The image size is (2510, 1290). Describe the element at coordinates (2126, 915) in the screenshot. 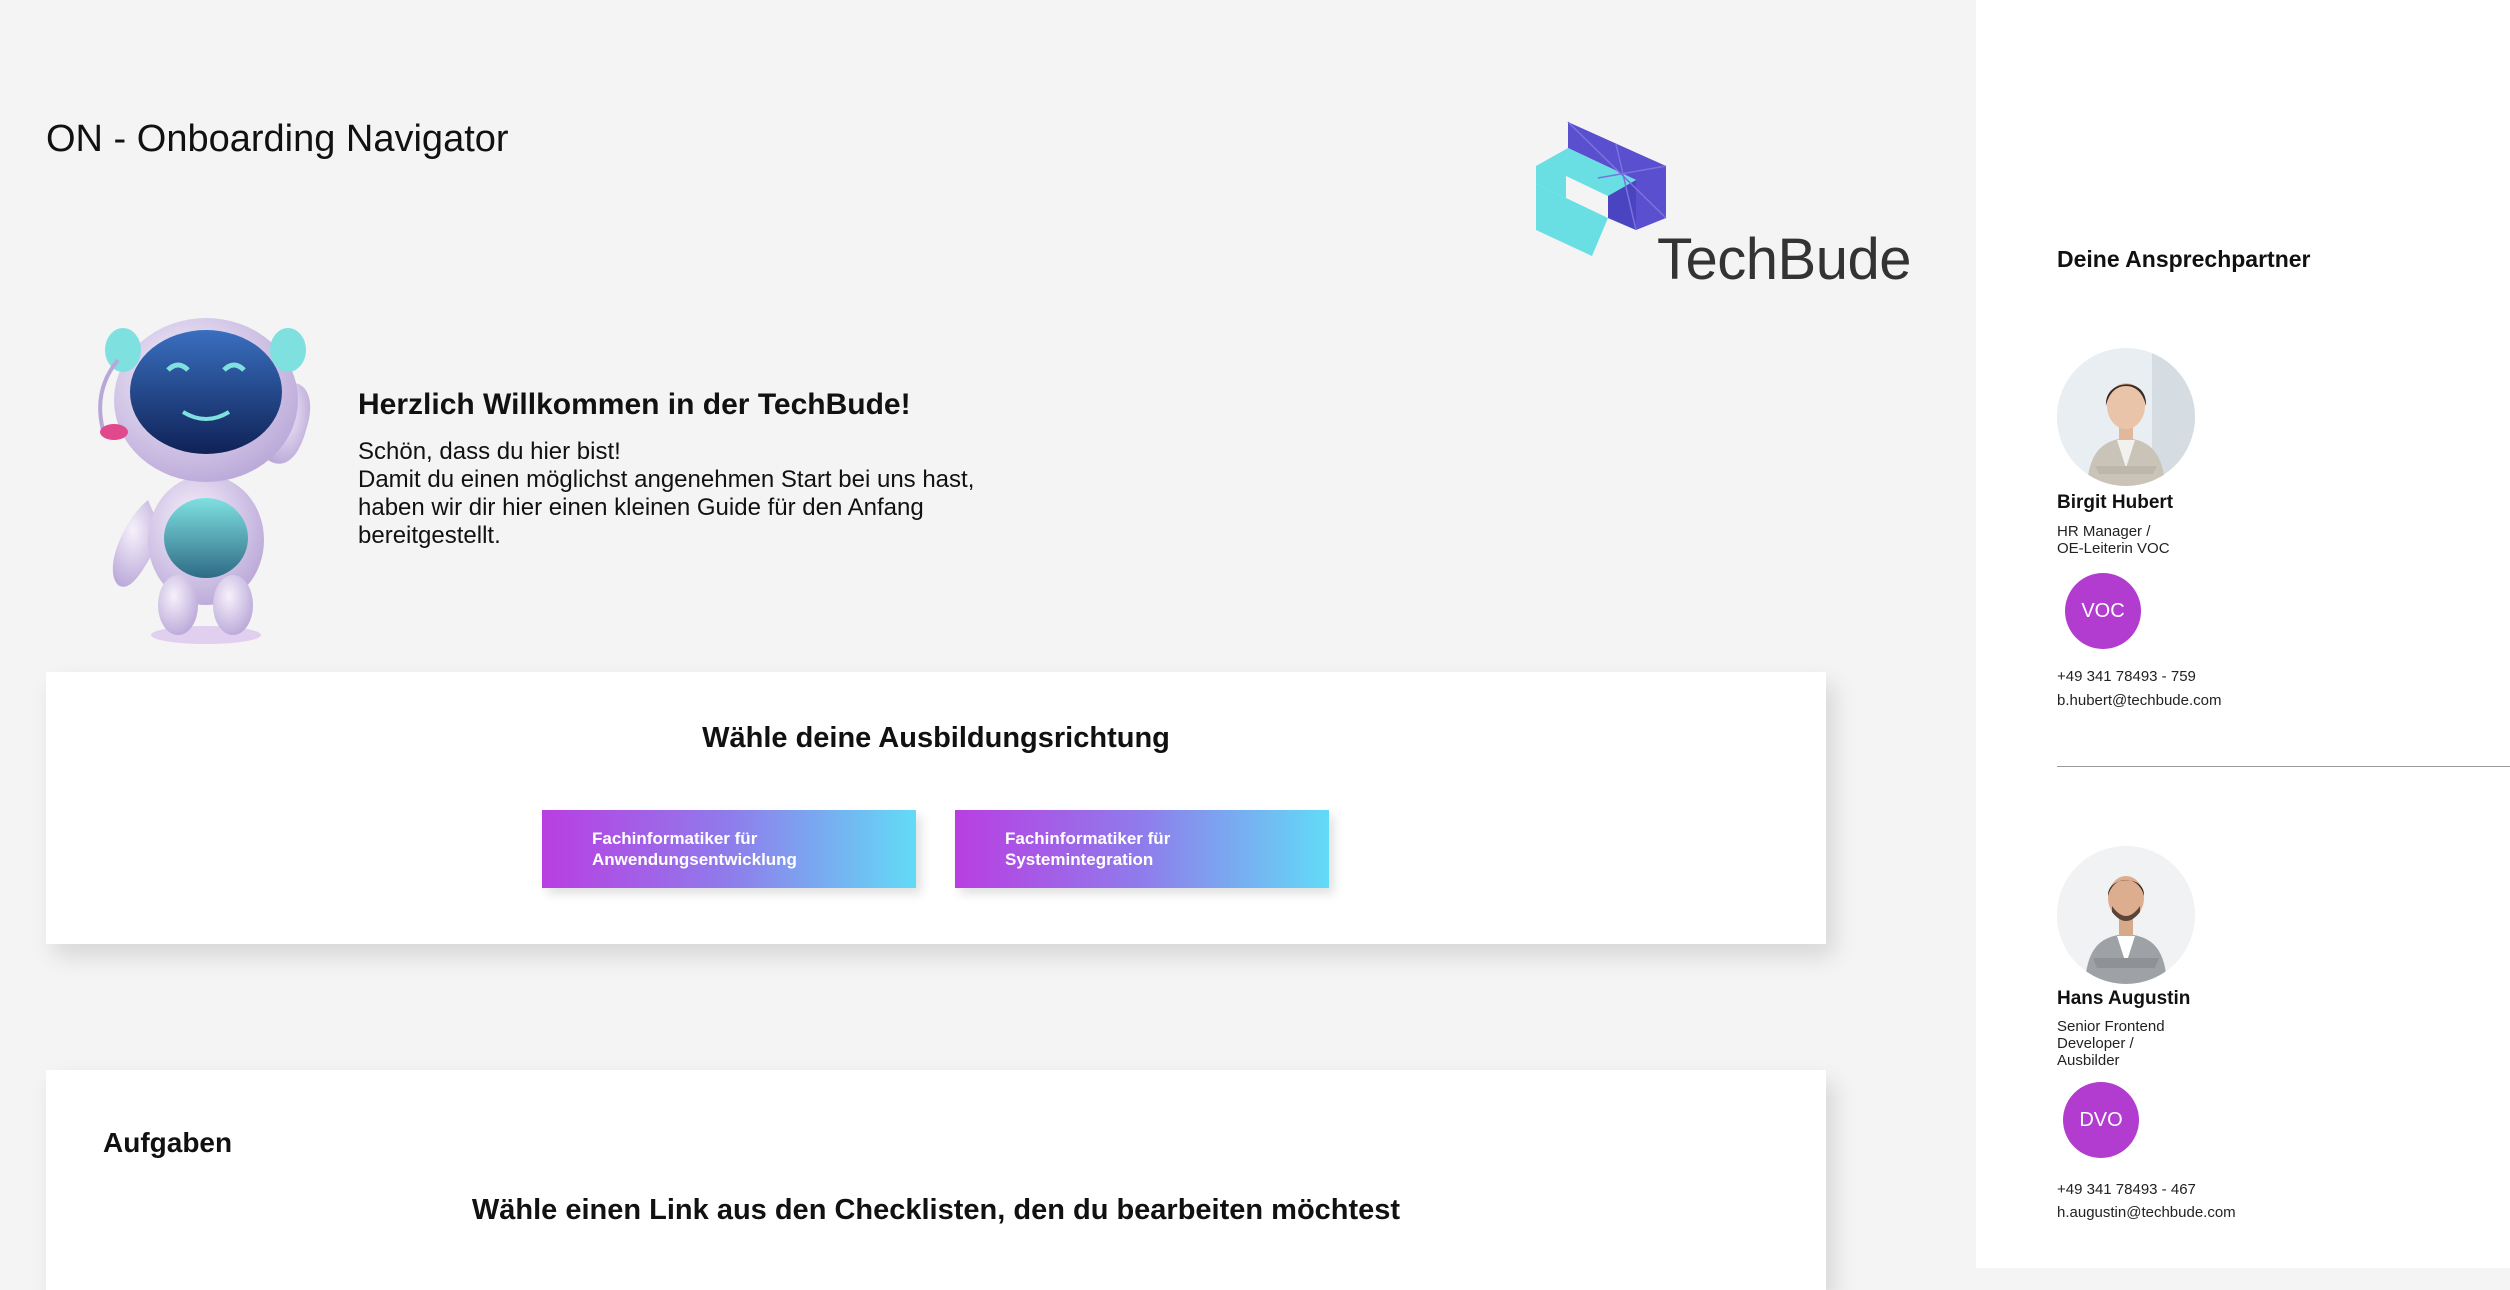

I see `contact-avatar-hans-augustin` at that location.